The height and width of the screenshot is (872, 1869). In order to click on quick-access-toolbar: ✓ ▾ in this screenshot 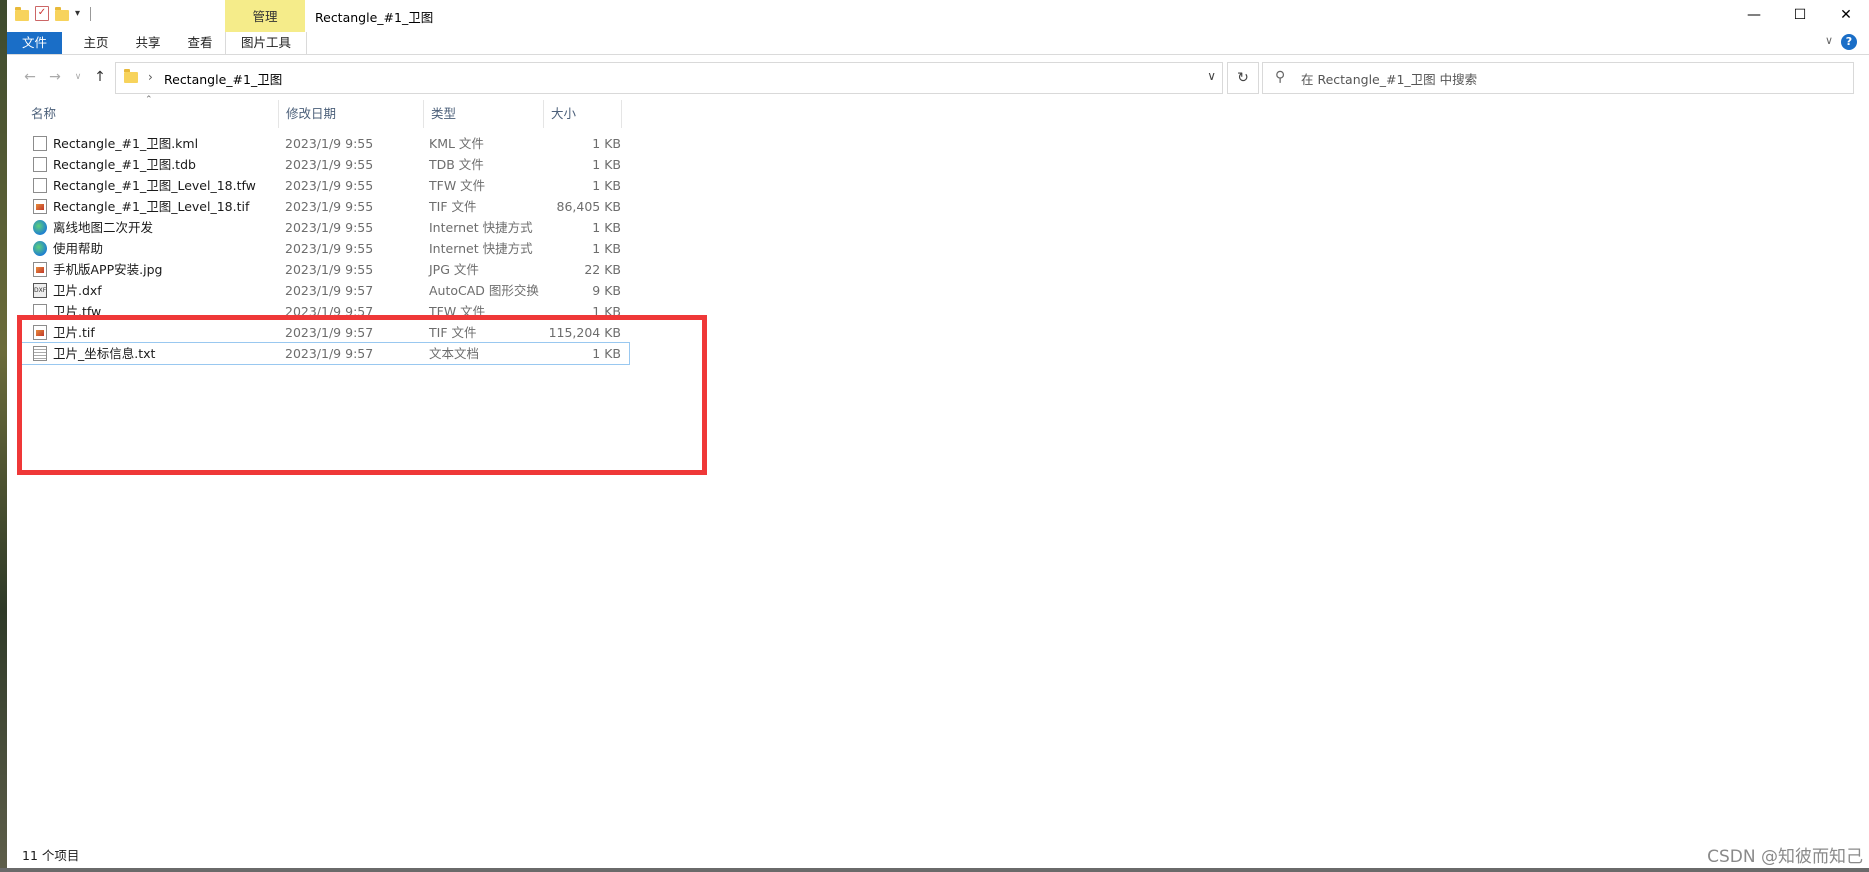, I will do `click(53, 13)`.